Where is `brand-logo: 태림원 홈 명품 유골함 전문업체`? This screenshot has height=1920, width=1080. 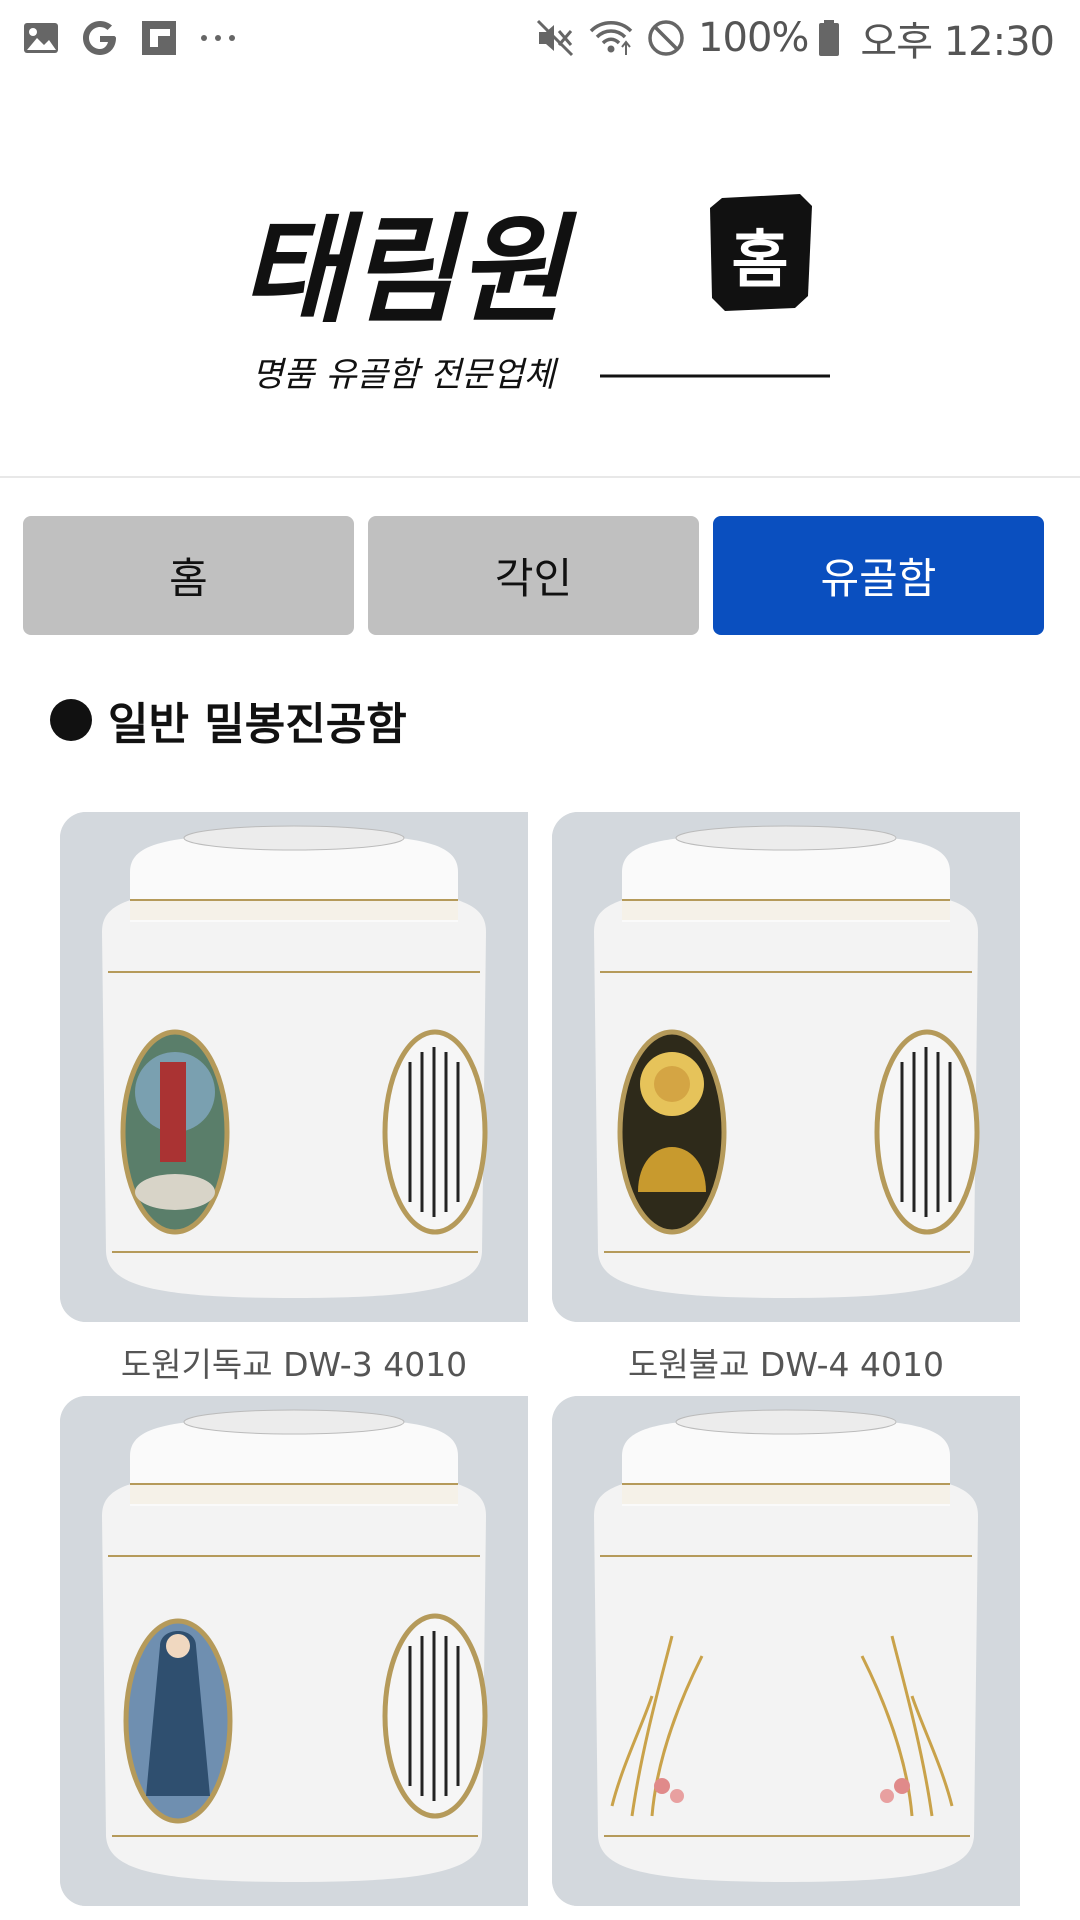 brand-logo: 태림원 홈 명품 유골함 전문업체 is located at coordinates (535, 294).